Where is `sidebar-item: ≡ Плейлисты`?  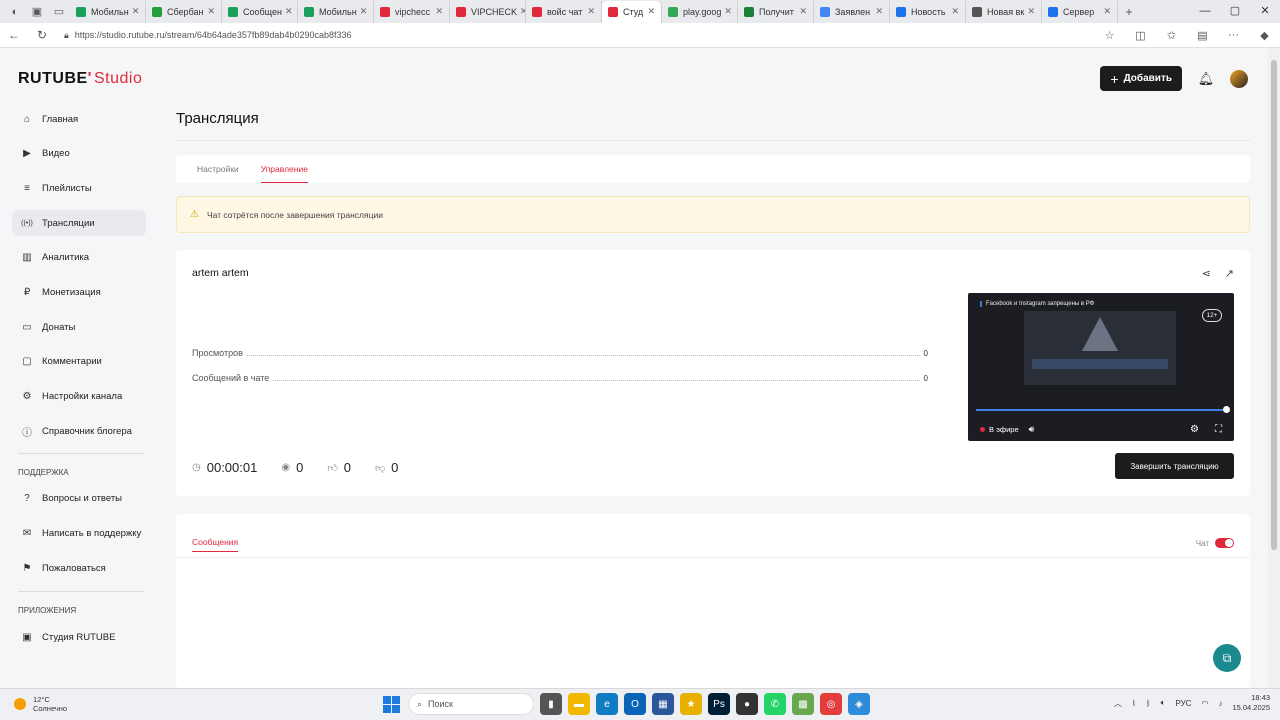 sidebar-item: ≡ Плейлисты is located at coordinates (79, 188).